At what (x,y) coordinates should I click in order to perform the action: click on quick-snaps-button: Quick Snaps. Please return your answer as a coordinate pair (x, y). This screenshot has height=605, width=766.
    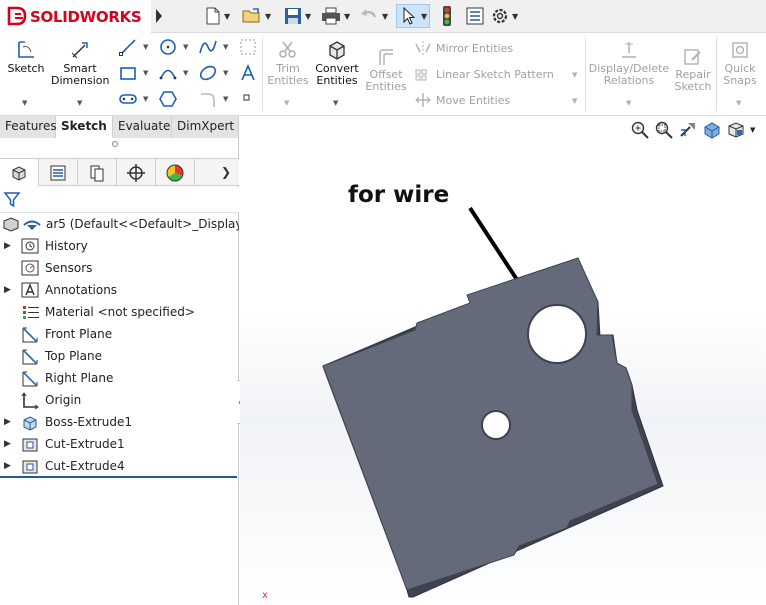
    Looking at the image, I should click on (740, 63).